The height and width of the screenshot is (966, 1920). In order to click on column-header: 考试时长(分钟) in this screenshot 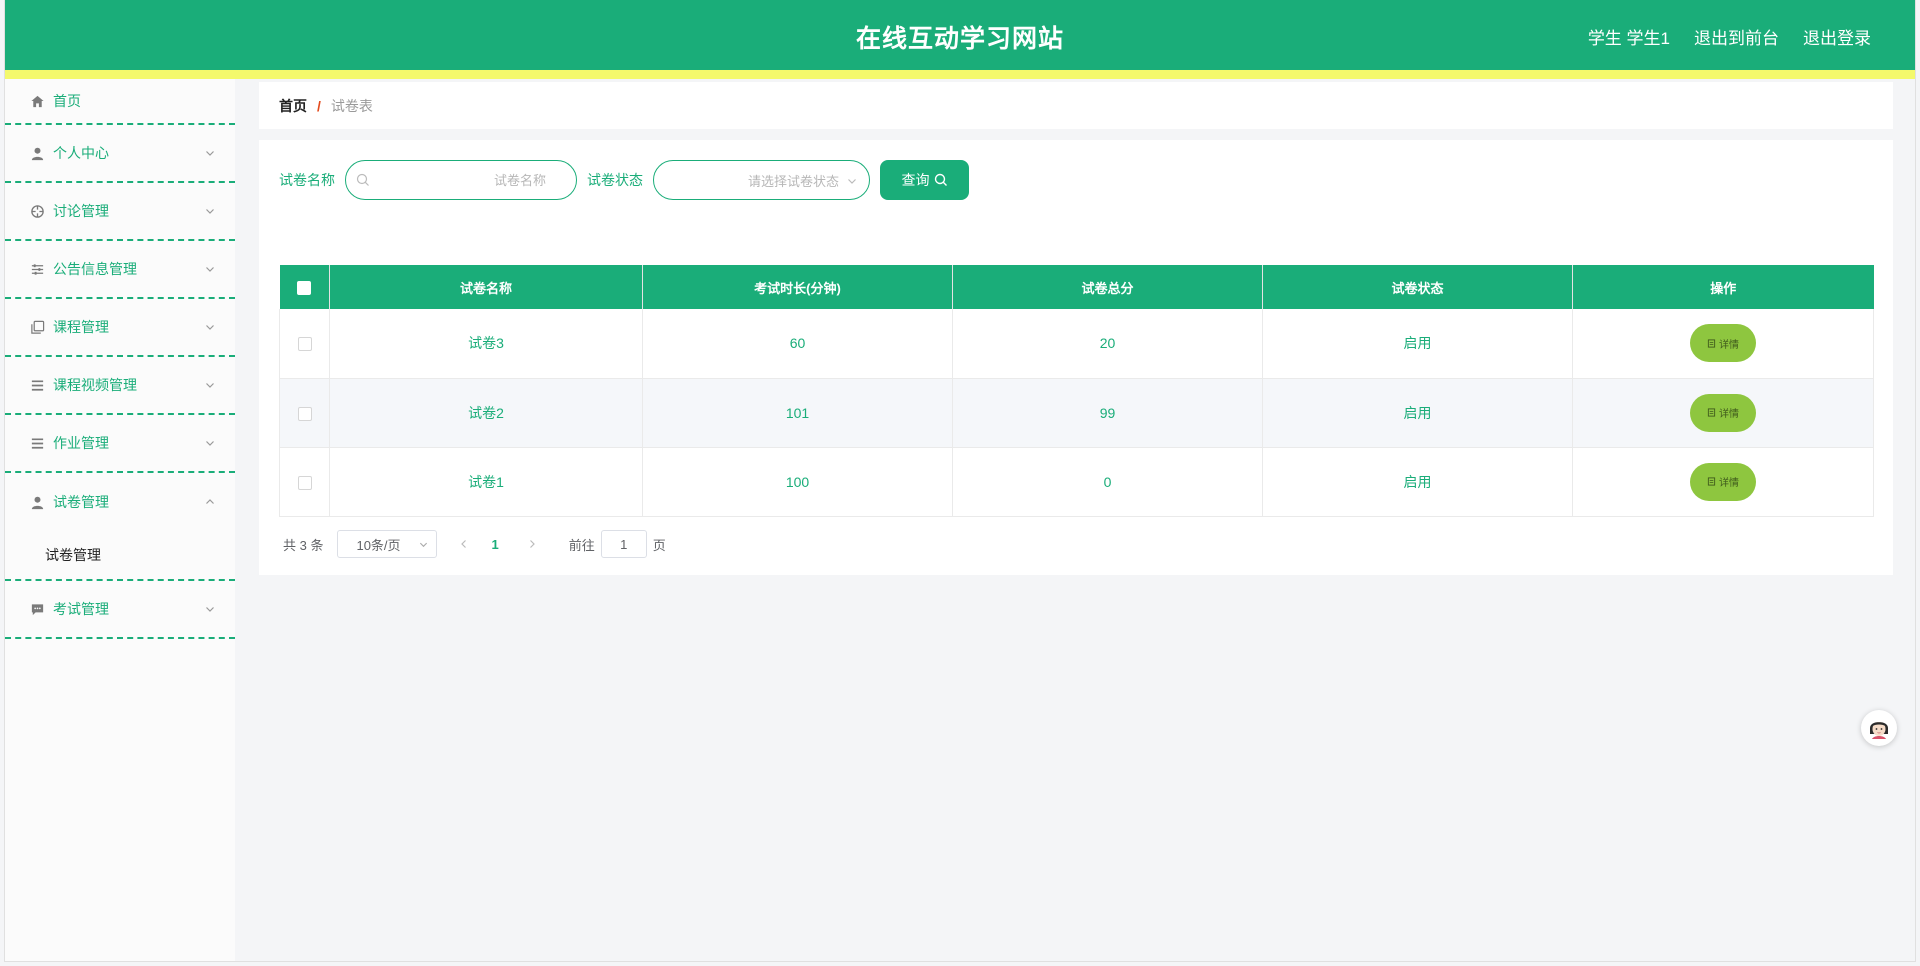, I will do `click(797, 287)`.